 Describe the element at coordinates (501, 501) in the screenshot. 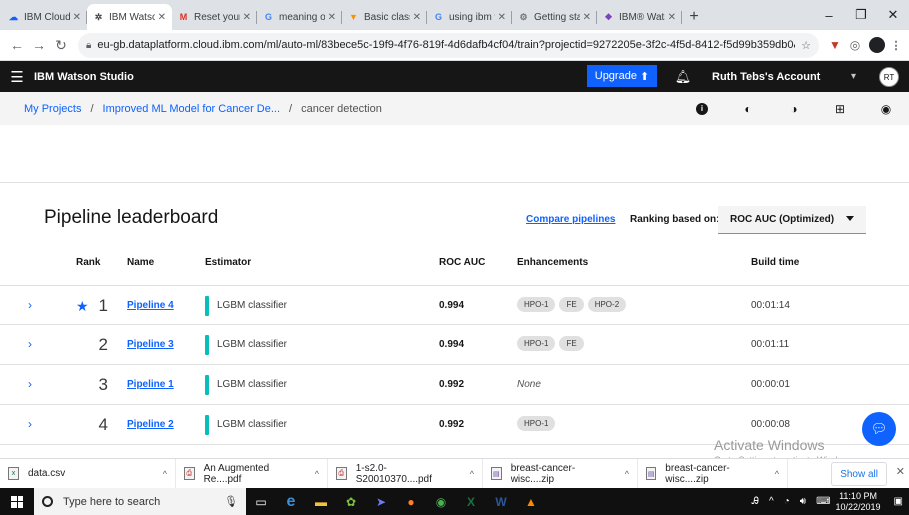

I see `word-icon: W` at that location.